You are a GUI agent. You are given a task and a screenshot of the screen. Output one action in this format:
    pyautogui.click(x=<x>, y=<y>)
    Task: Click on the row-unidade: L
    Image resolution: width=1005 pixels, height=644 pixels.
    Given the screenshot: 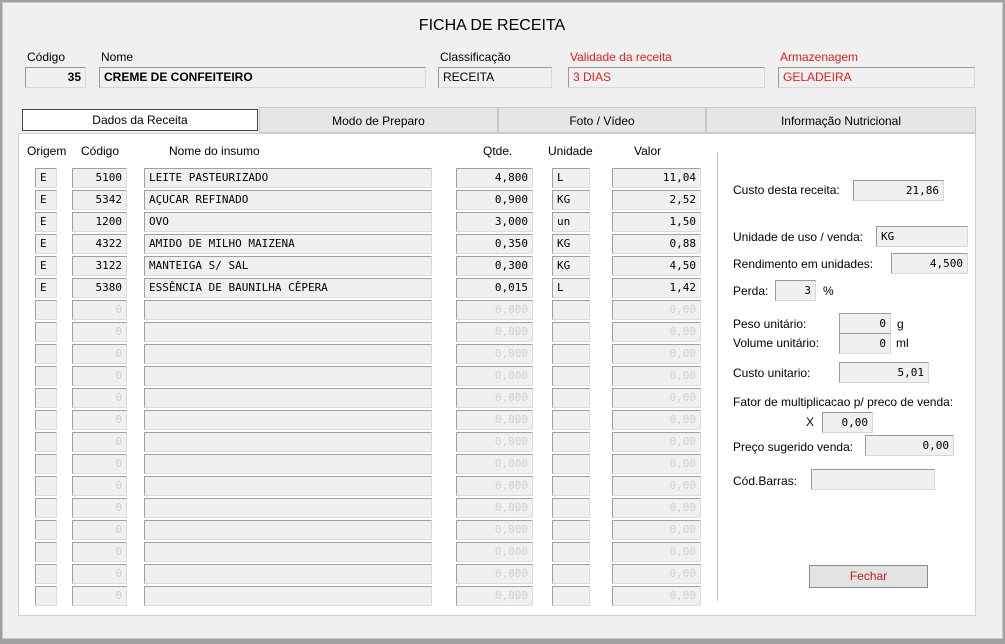 What is the action you would take?
    pyautogui.click(x=571, y=288)
    